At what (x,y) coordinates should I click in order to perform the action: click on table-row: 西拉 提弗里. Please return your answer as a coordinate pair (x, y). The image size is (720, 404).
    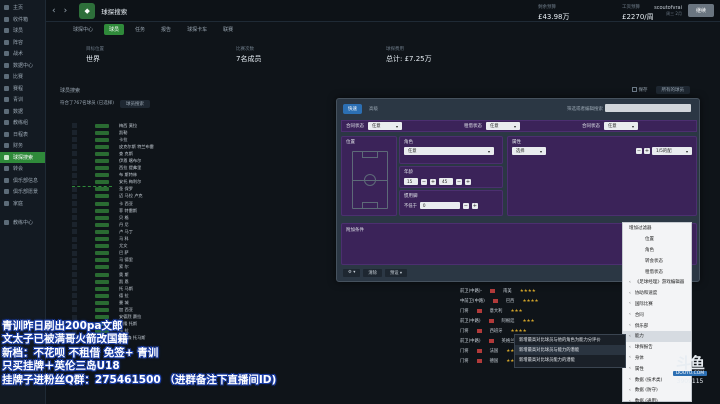
    Looking at the image, I should click on (207, 168).